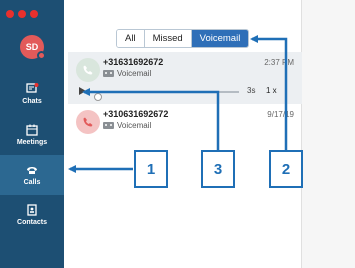  I want to click on avatar-initials: SD, so click(32, 47).